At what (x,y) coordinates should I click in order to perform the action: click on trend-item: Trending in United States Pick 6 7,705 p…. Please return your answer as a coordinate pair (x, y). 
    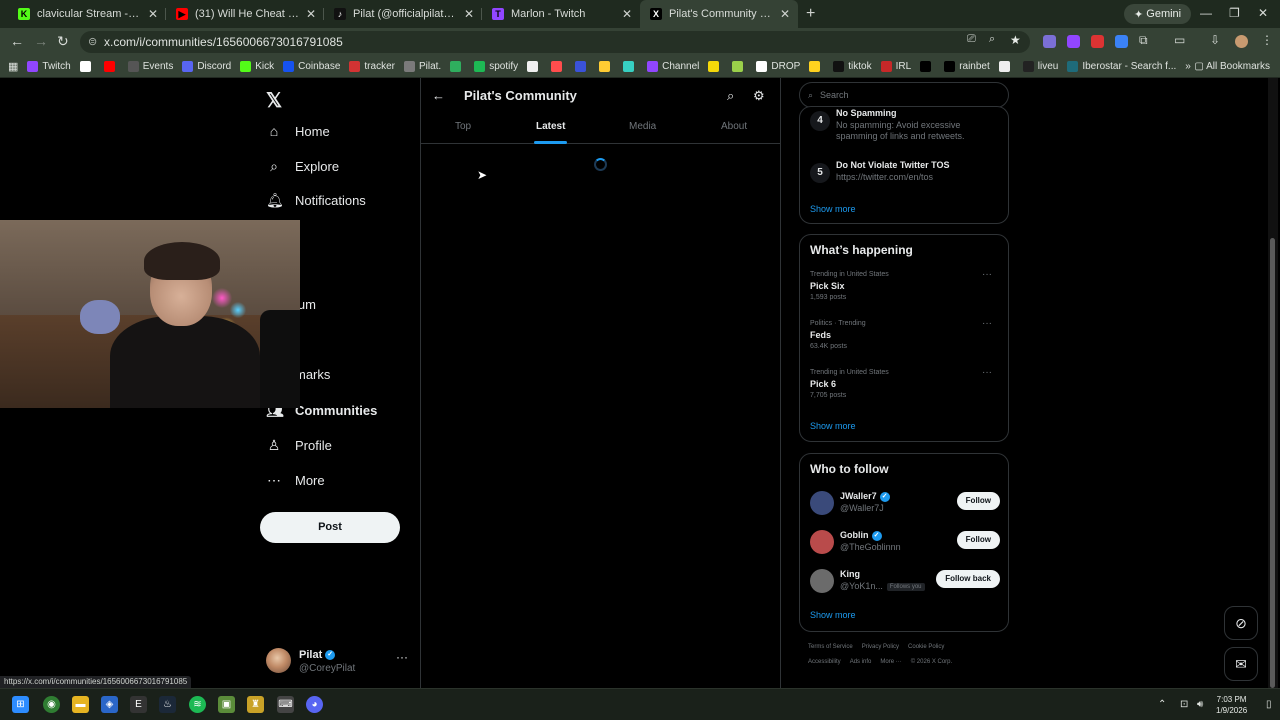
    Looking at the image, I should click on (905, 383).